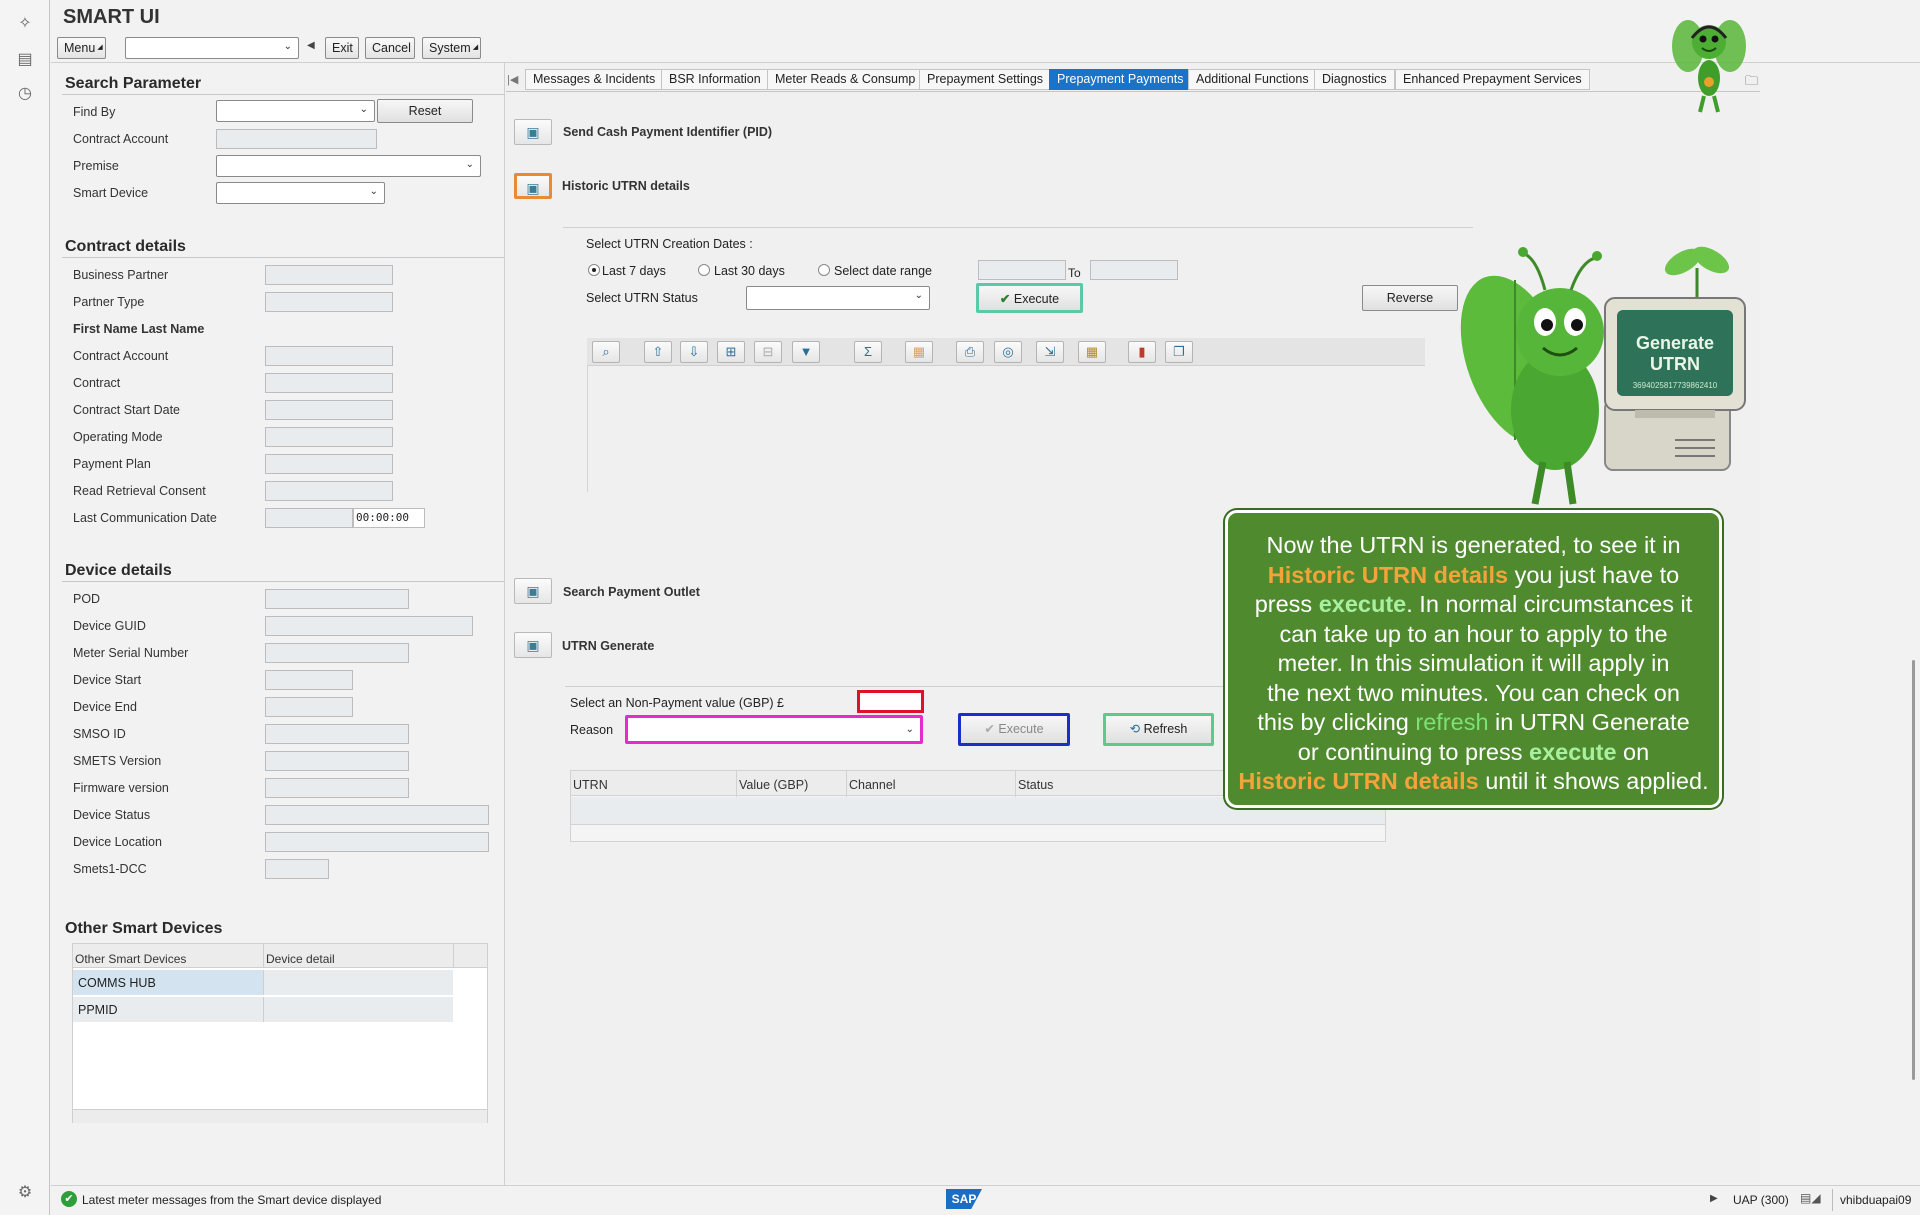 The width and height of the screenshot is (1920, 1215). I want to click on tab-prepayment-settings: Prepayment Settings, so click(985, 79).